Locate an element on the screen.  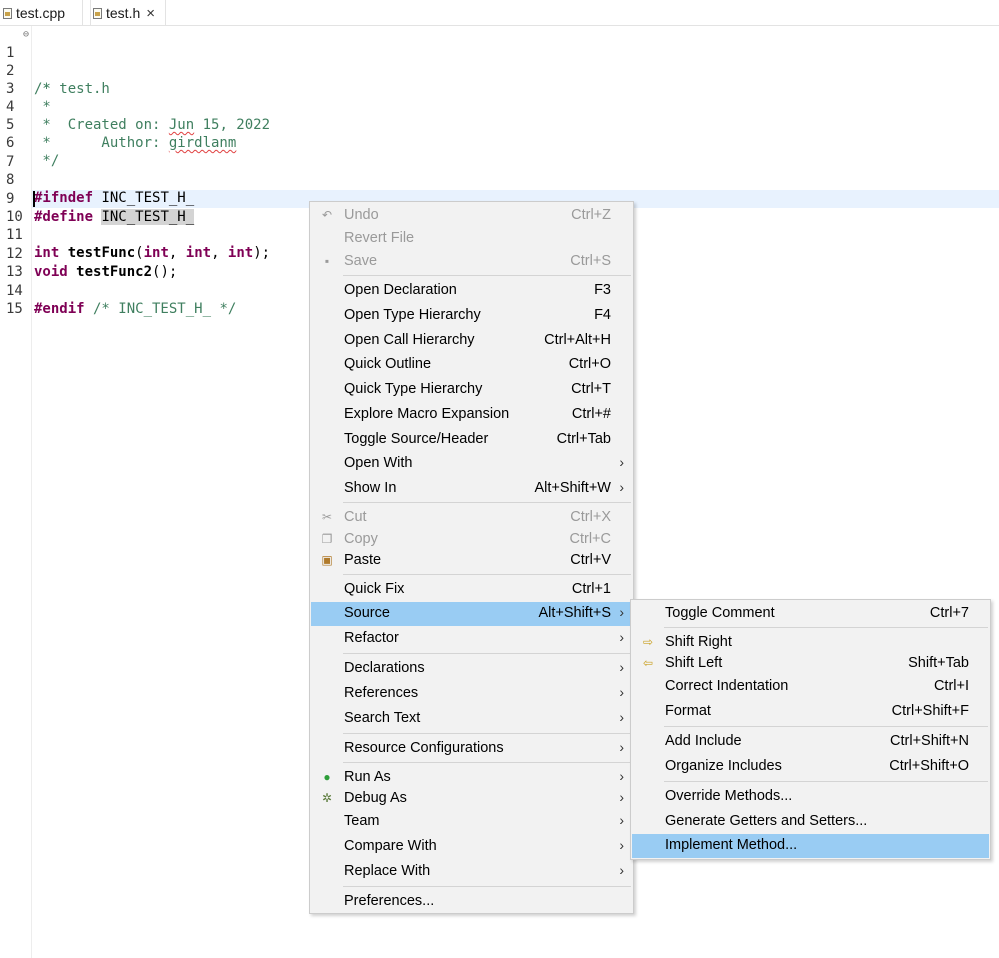
code-line: 8 #ifndef INC_TEST_H_ is located at coordinates (97, 179).